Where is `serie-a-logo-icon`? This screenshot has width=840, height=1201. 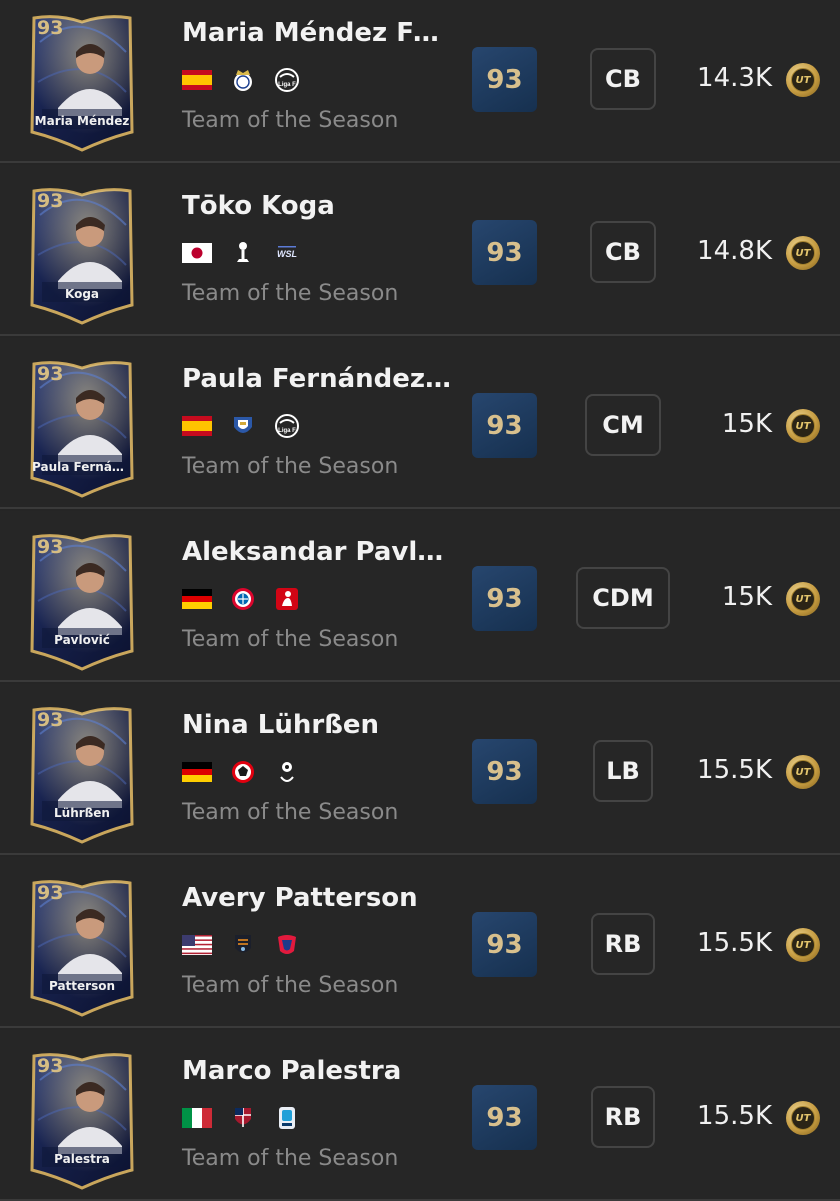 serie-a-logo-icon is located at coordinates (287, 1118).